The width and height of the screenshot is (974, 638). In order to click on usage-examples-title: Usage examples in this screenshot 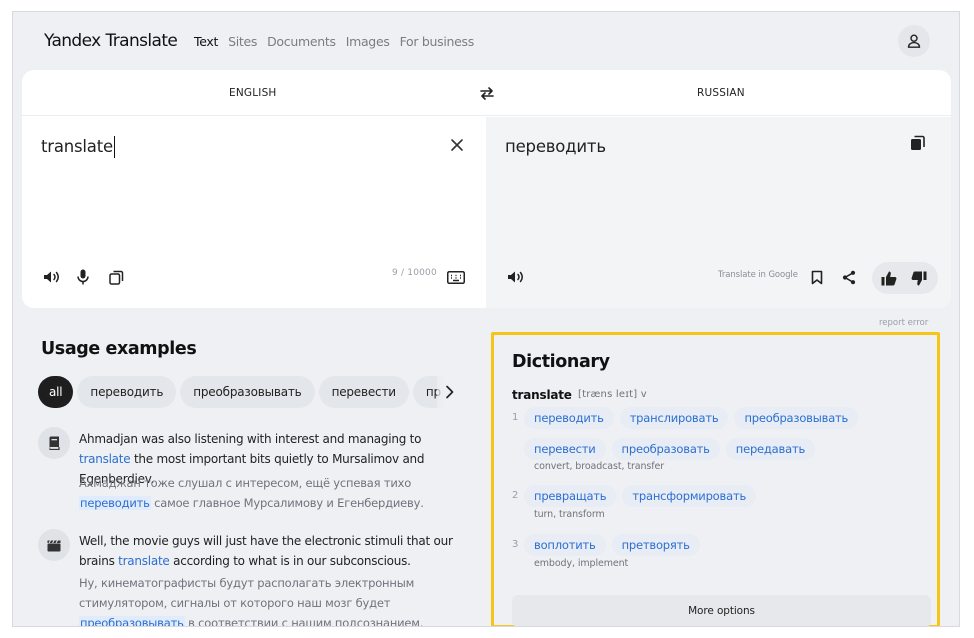, I will do `click(119, 349)`.